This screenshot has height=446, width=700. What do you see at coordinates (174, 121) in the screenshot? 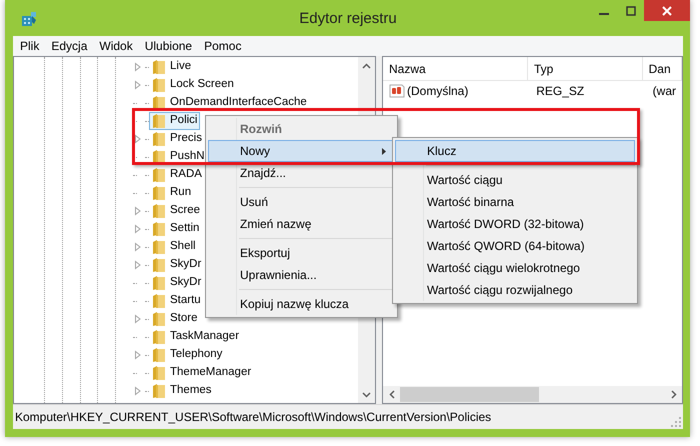
I see `tree-item: Polici` at bounding box center [174, 121].